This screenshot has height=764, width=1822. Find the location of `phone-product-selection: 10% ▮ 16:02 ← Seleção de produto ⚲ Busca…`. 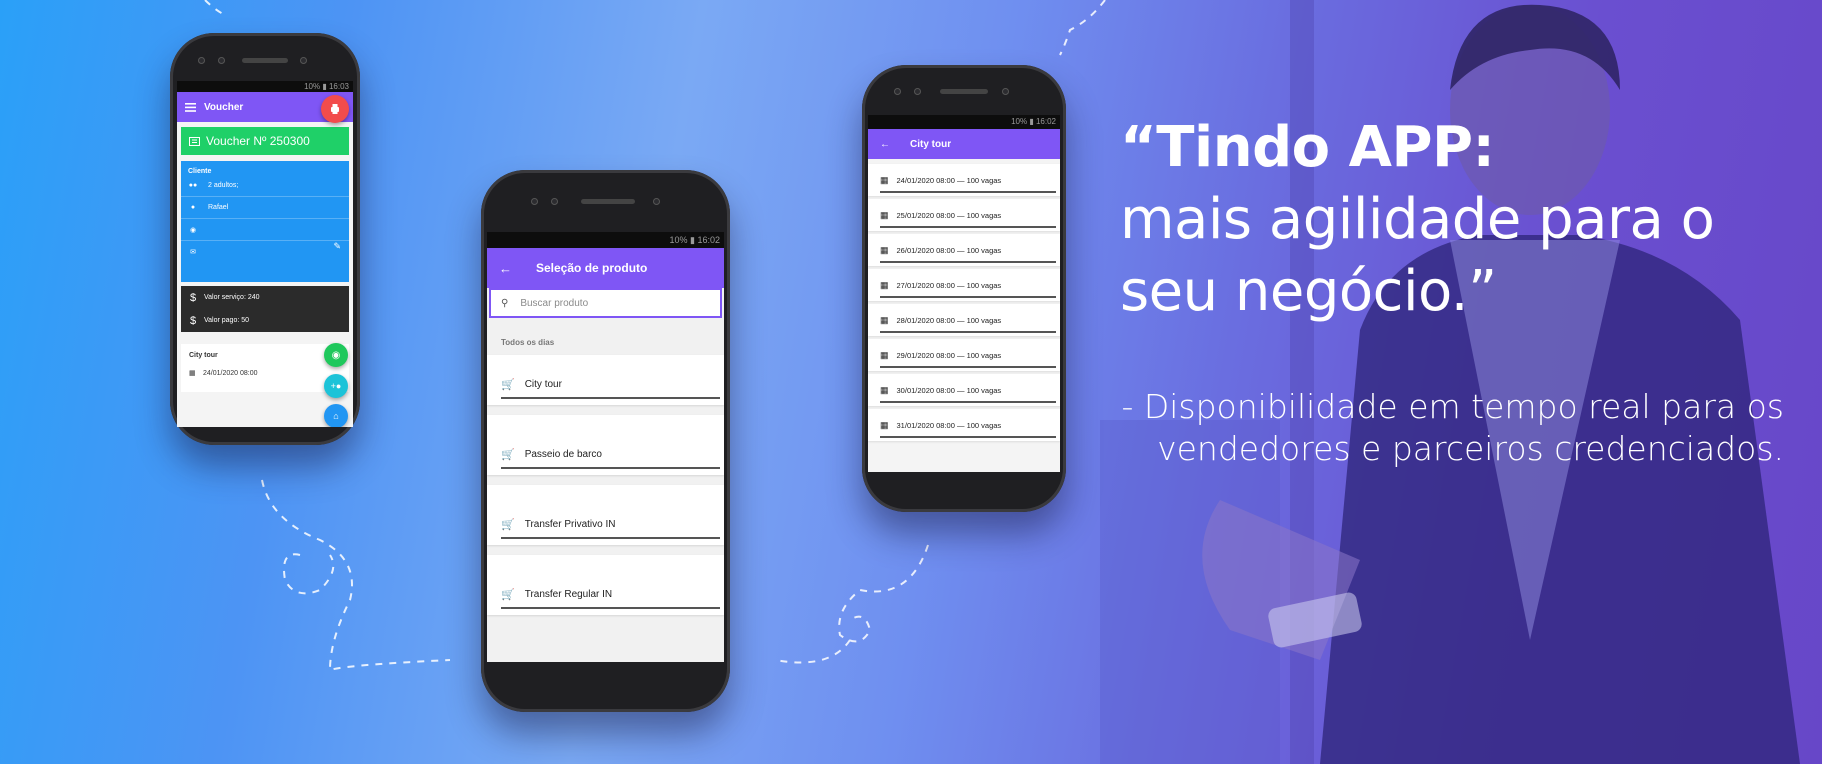

phone-product-selection: 10% ▮ 16:02 ← Seleção de produto ⚲ Busca… is located at coordinates (605, 441).